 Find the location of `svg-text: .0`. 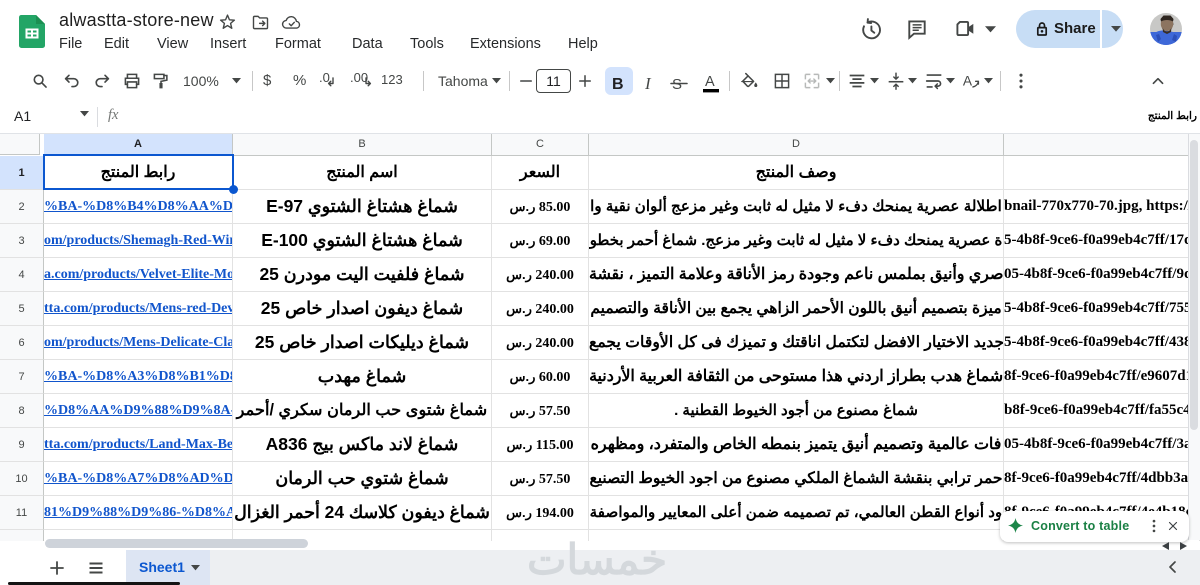

svg-text: .0 is located at coordinates (324, 77).